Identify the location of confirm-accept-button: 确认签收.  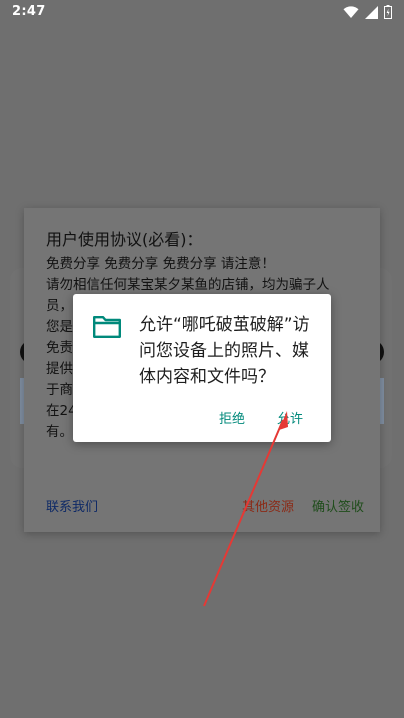
(338, 505).